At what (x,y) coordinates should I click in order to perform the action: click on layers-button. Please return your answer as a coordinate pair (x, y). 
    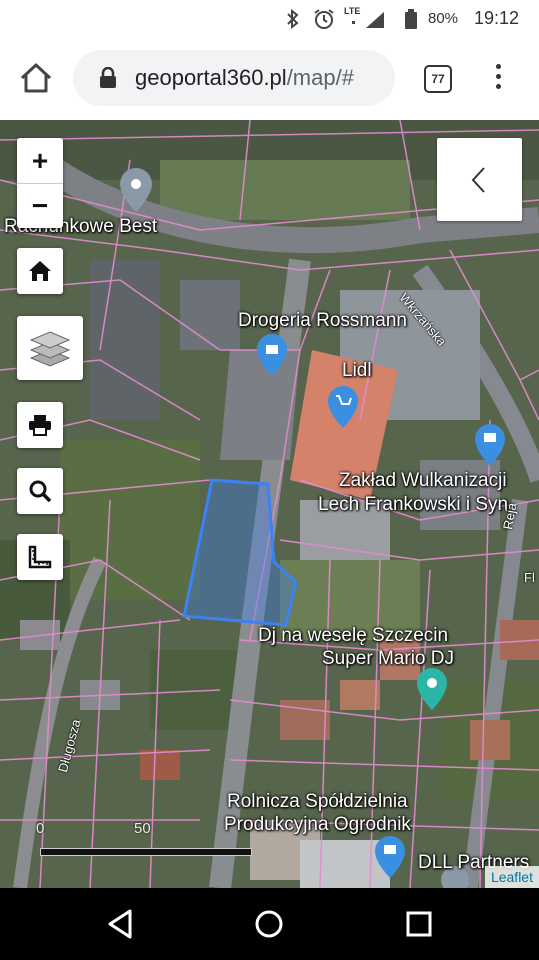
    Looking at the image, I should click on (50, 348).